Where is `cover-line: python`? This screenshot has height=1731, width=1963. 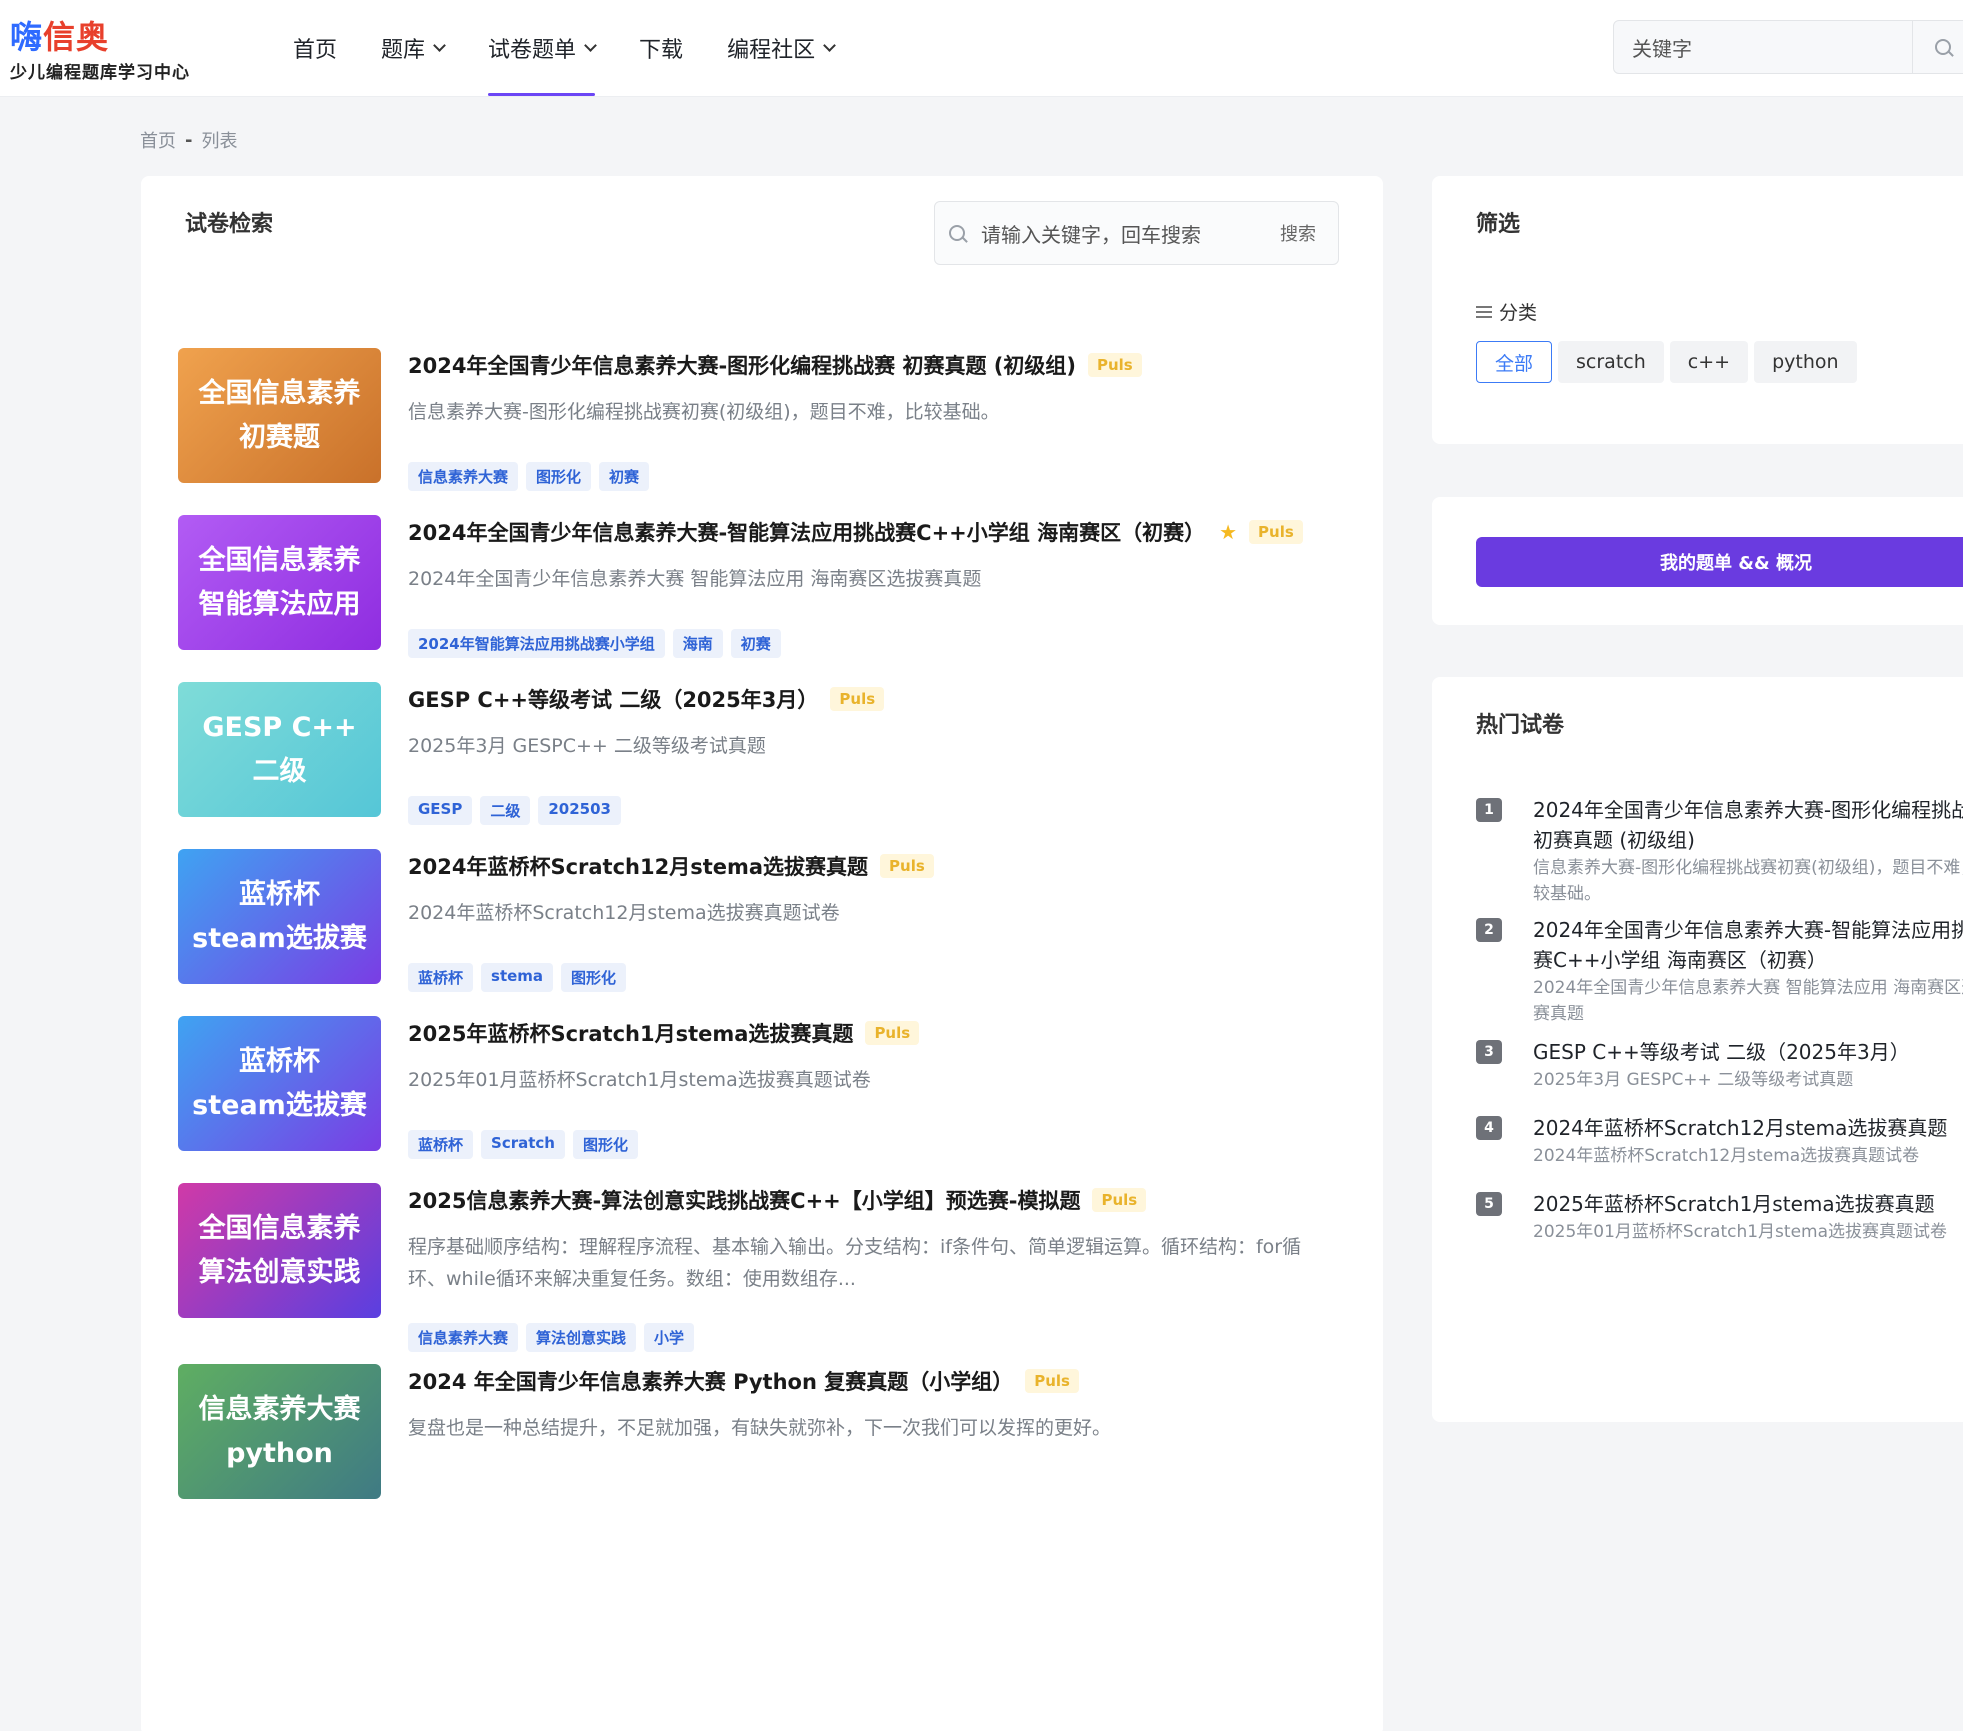 cover-line: python is located at coordinates (279, 1453).